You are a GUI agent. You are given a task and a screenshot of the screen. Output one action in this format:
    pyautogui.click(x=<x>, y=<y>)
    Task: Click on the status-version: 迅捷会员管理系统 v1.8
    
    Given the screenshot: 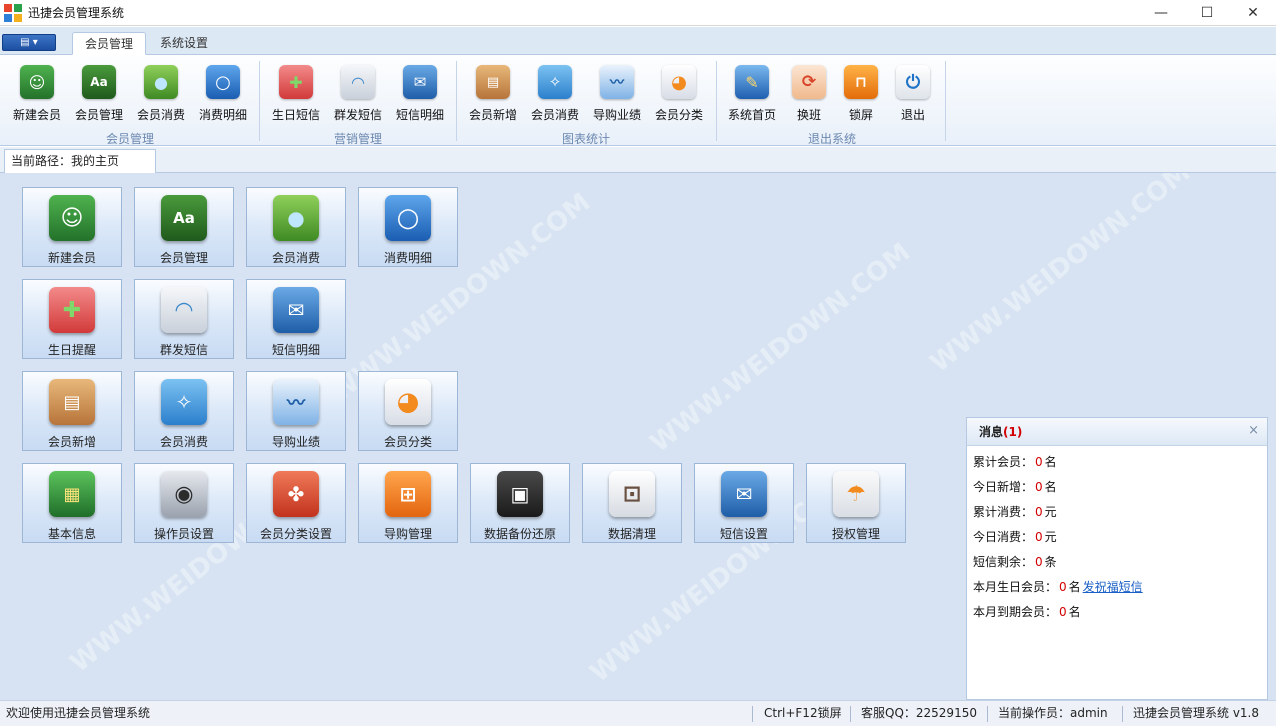 What is the action you would take?
    pyautogui.click(x=1196, y=713)
    